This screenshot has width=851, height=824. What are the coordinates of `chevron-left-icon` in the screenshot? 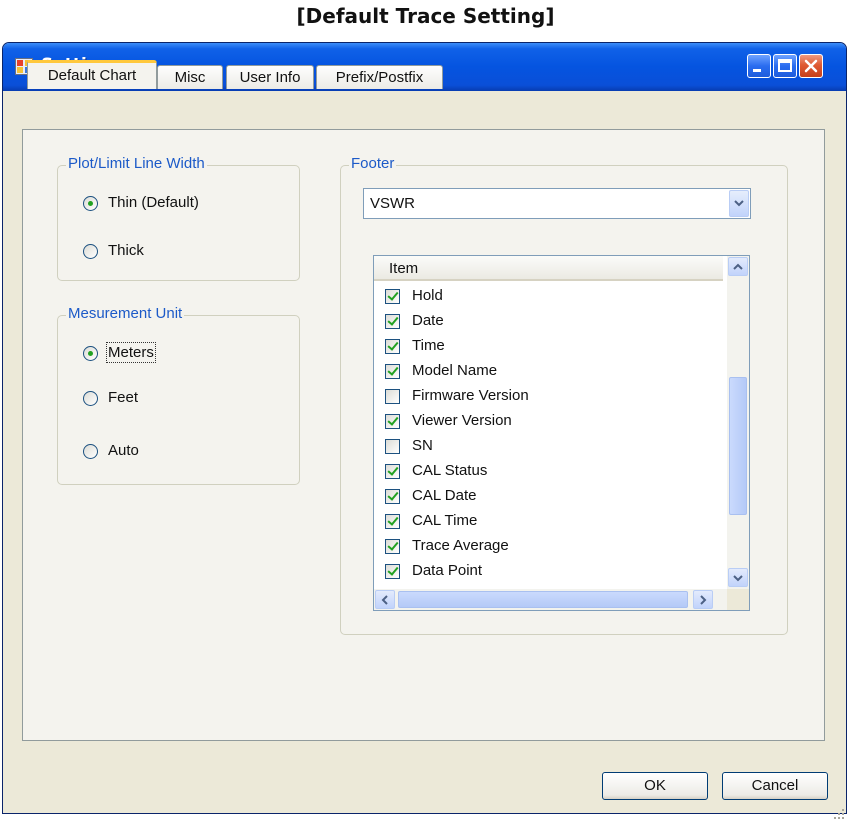 It's located at (384, 600).